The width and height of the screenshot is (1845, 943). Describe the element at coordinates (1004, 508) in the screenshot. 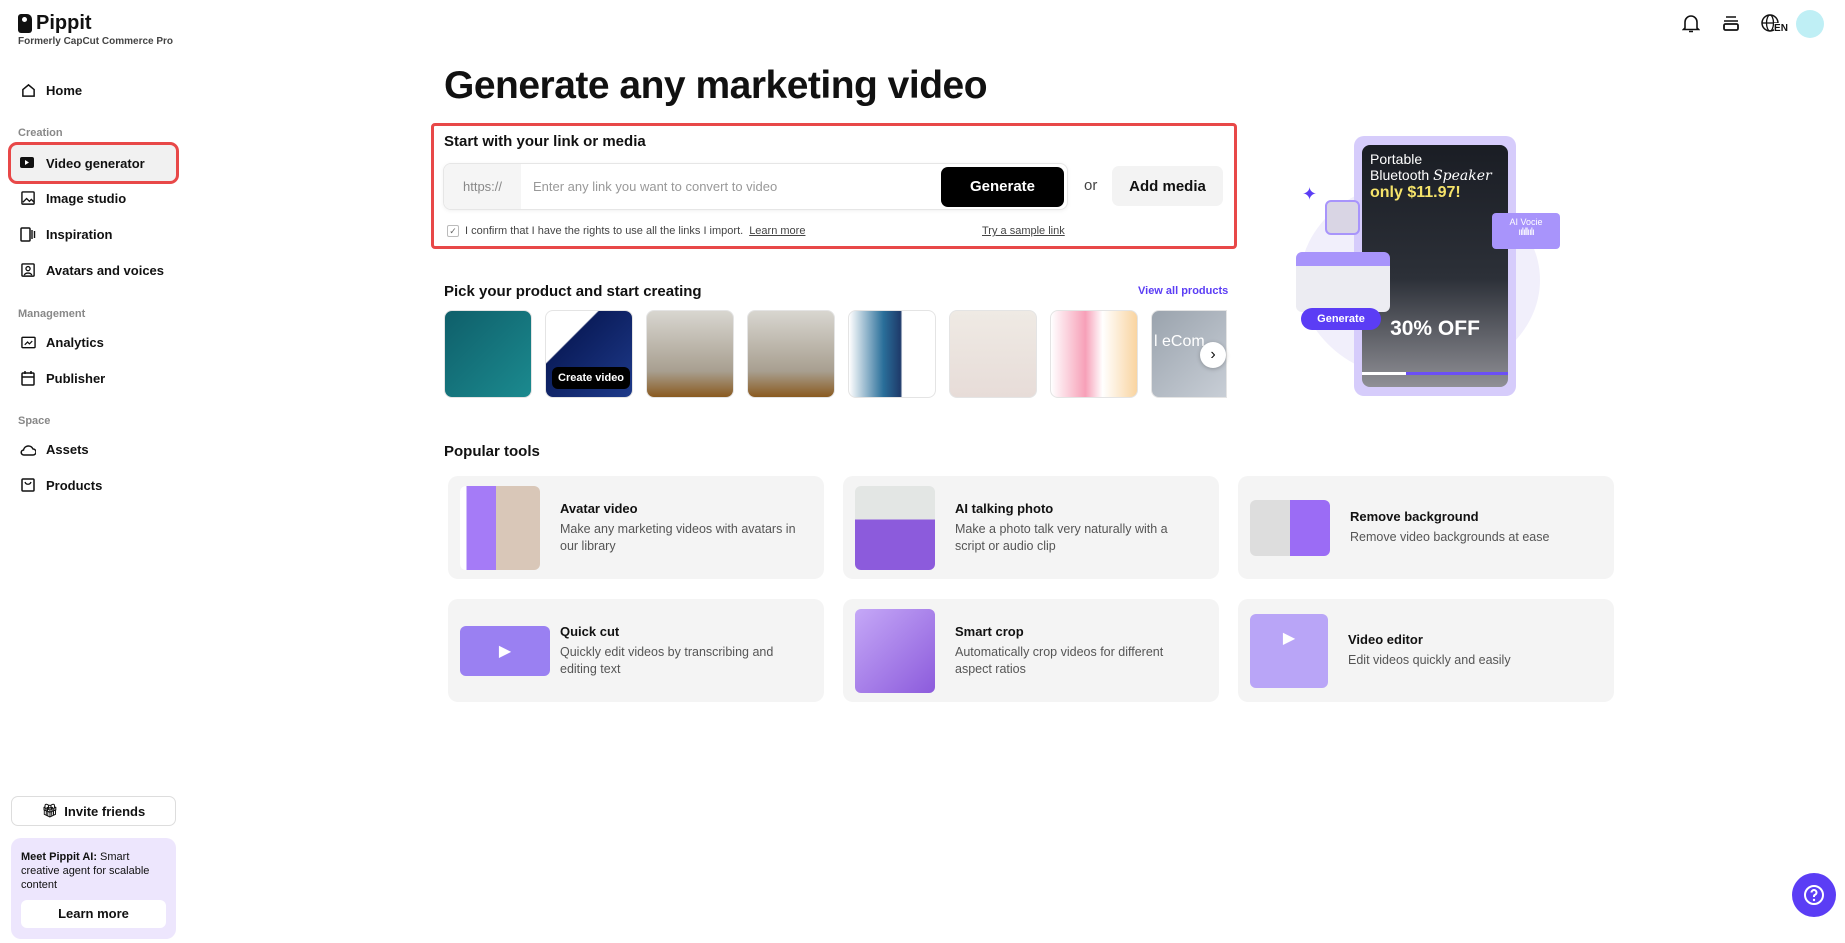

I see `tool-title: AI talking photo` at that location.